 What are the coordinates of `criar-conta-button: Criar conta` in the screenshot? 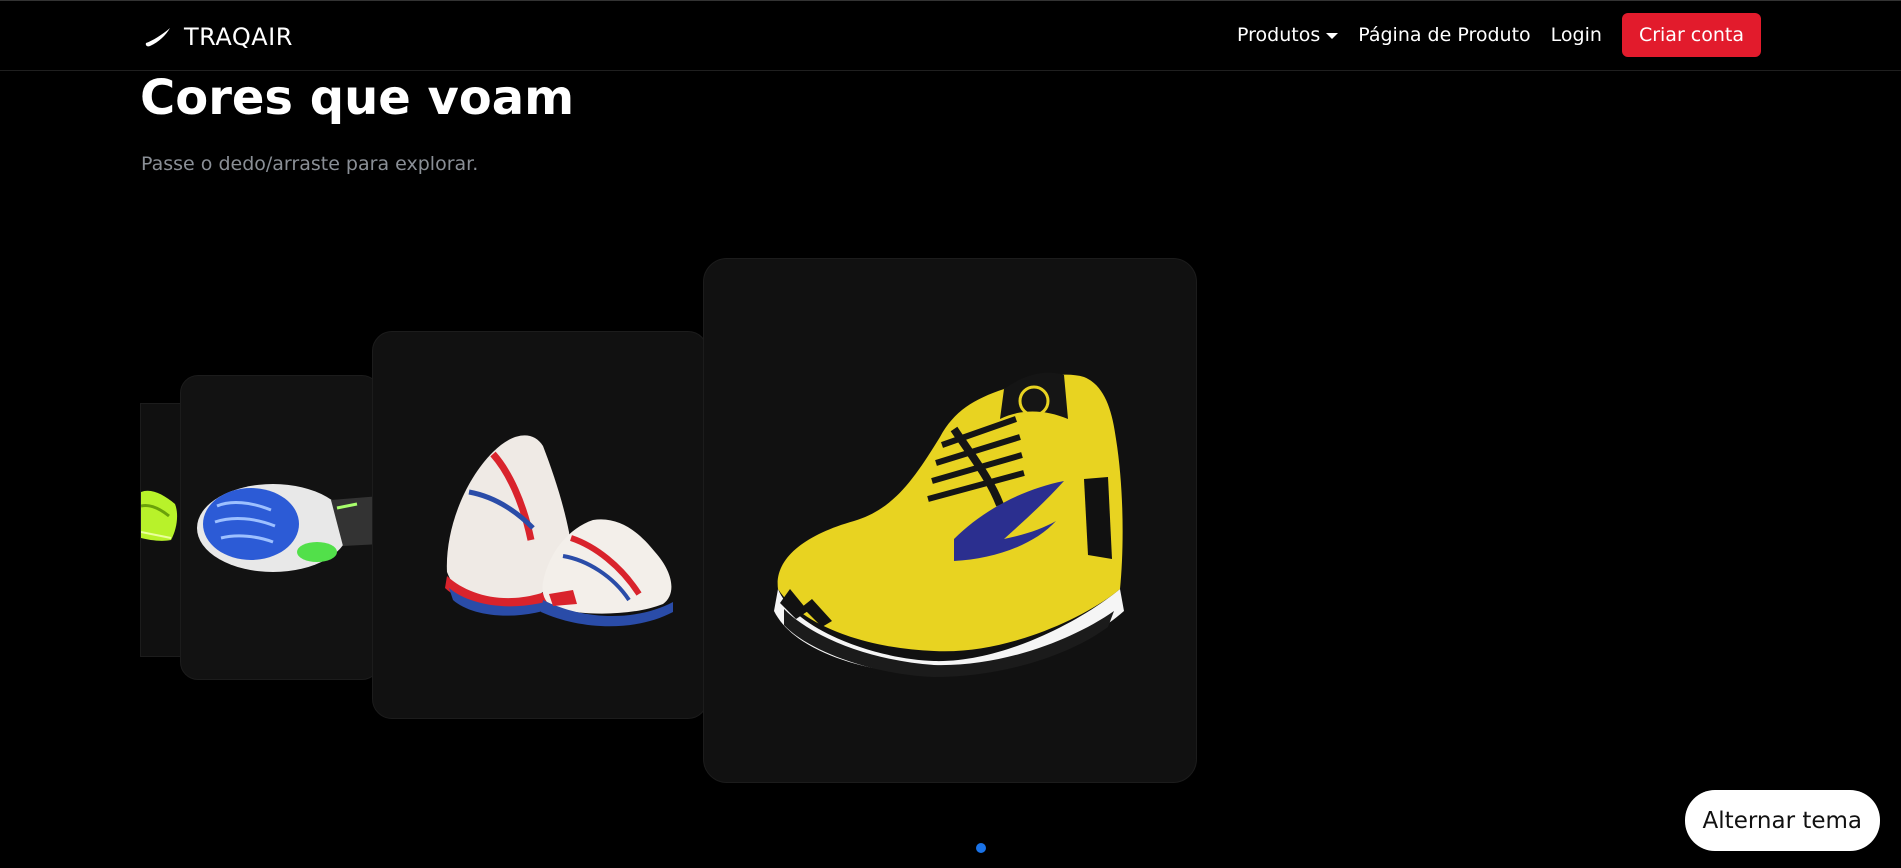 It's located at (1691, 35).